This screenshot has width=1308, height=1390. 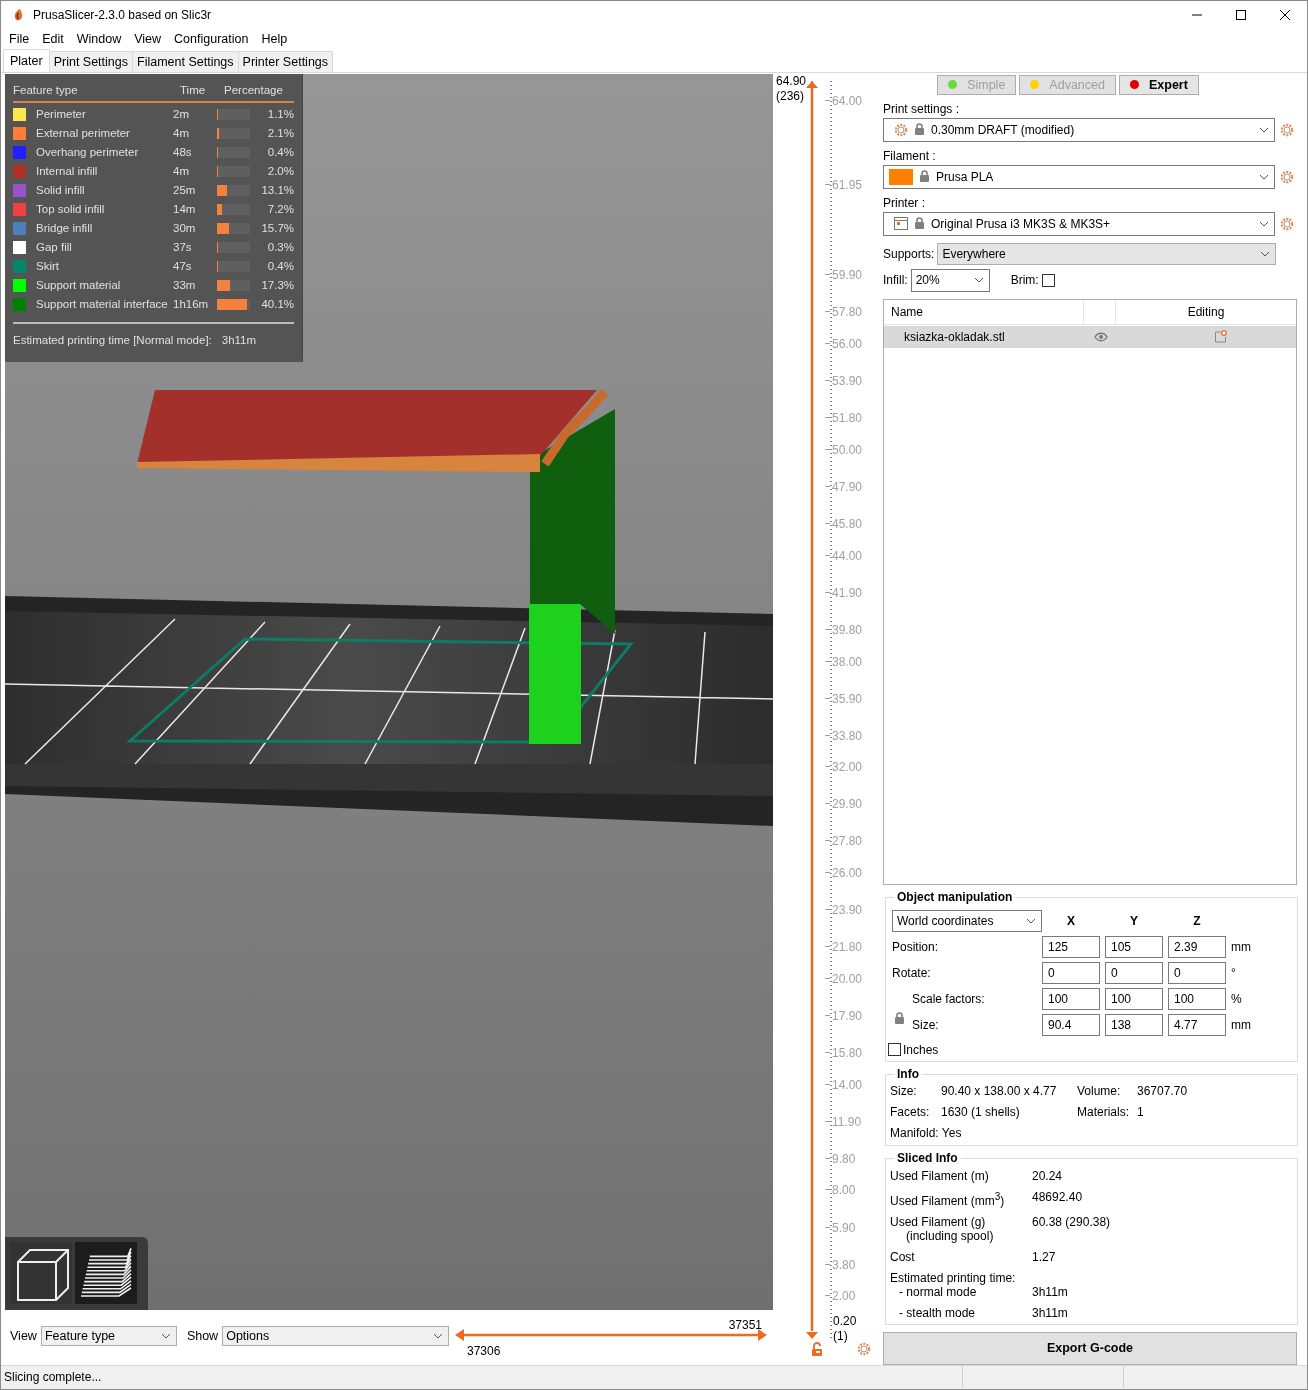 What do you see at coordinates (847, 662) in the screenshot?
I see `layer-tick-label: 38.00` at bounding box center [847, 662].